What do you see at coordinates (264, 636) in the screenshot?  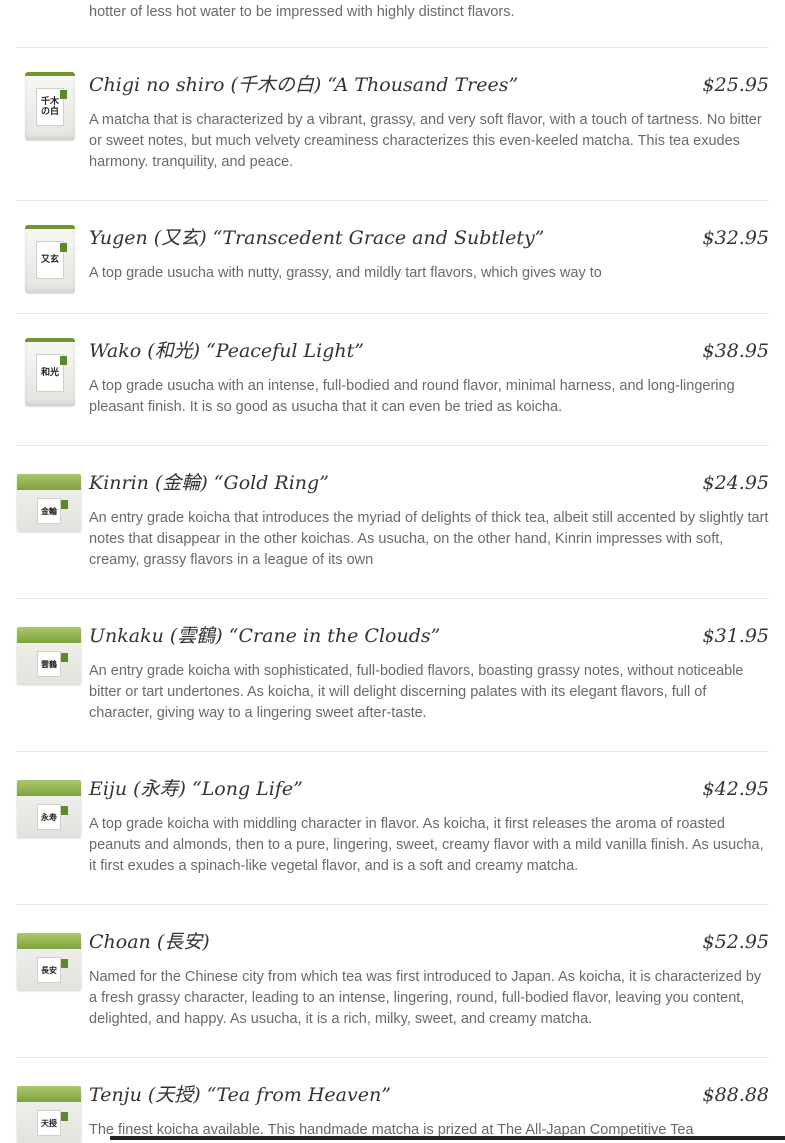 I see `product-name: Unkaku (雲鶴) “Crane in the Clouds”` at bounding box center [264, 636].